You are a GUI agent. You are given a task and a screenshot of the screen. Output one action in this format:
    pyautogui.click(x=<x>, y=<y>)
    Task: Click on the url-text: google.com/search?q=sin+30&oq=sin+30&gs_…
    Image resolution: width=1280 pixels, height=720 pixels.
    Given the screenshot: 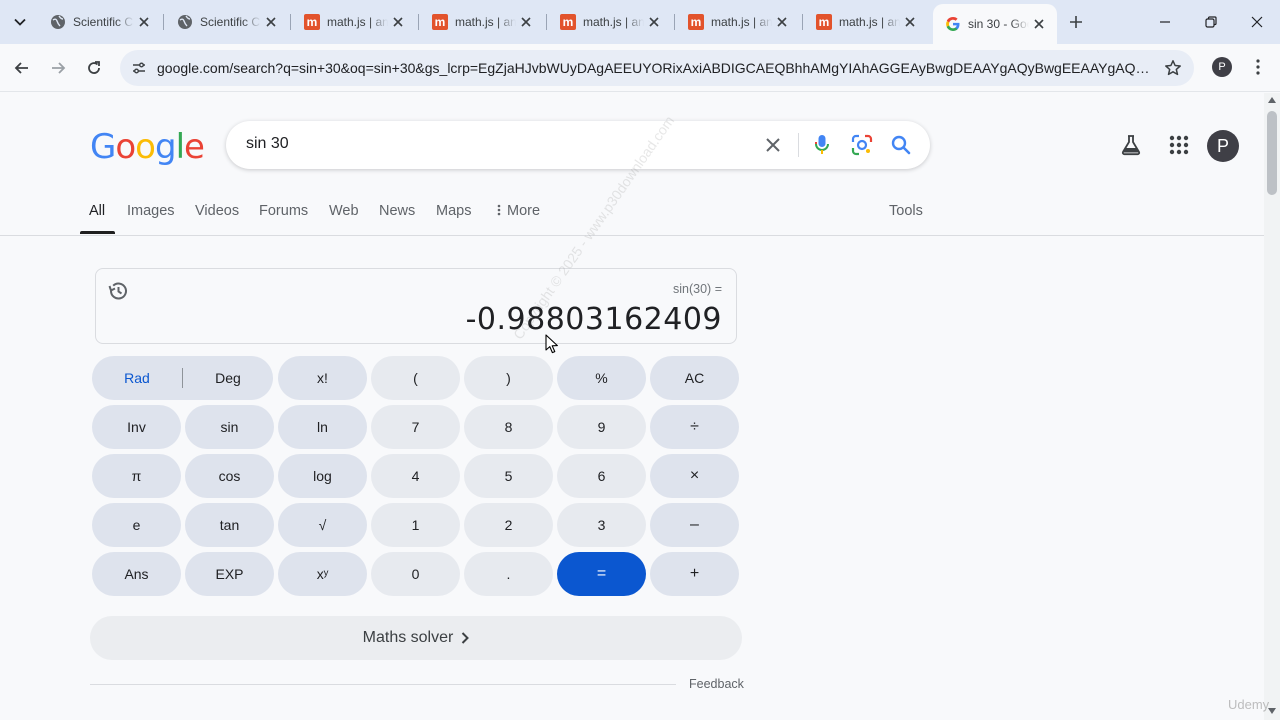 What is the action you would take?
    pyautogui.click(x=655, y=68)
    